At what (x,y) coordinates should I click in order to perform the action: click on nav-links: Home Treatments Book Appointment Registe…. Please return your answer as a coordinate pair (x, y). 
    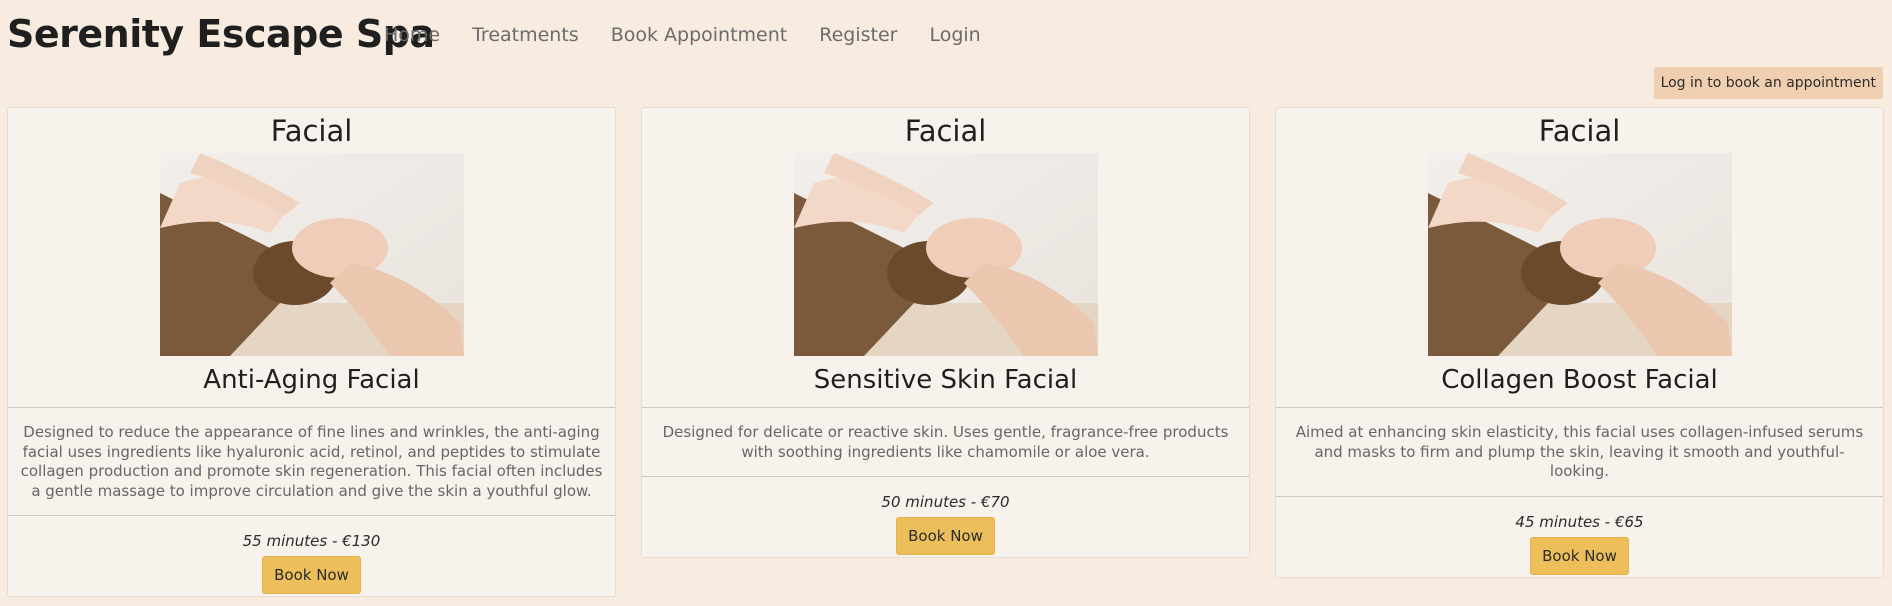
    Looking at the image, I should click on (698, 35).